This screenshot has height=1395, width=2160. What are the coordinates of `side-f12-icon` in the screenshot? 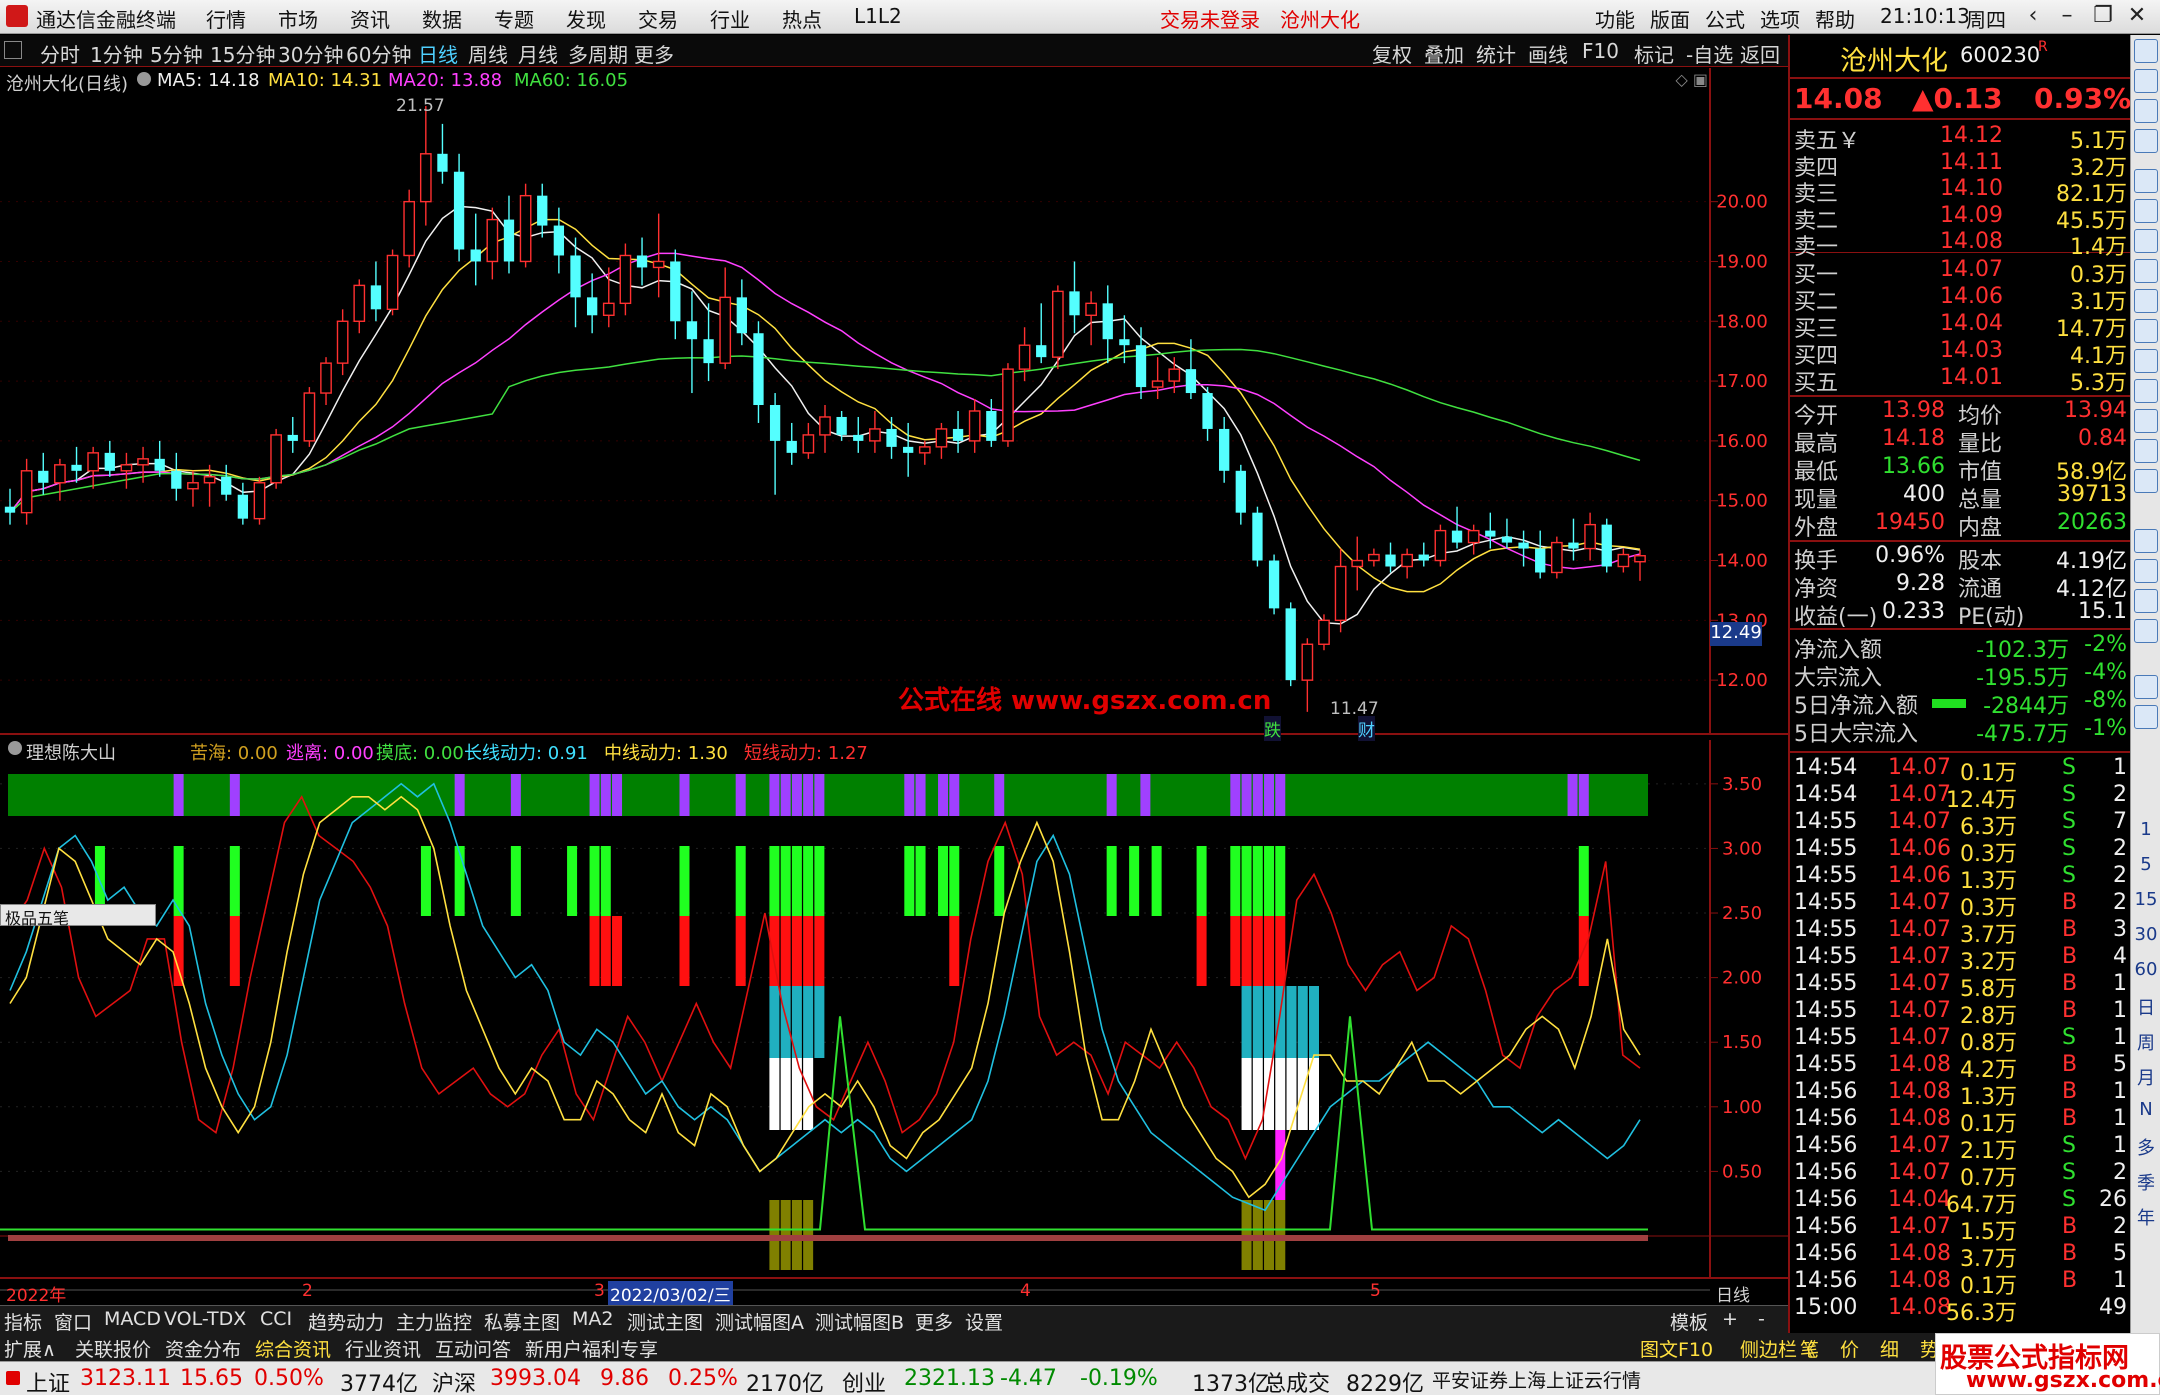 It's located at (2146, 391).